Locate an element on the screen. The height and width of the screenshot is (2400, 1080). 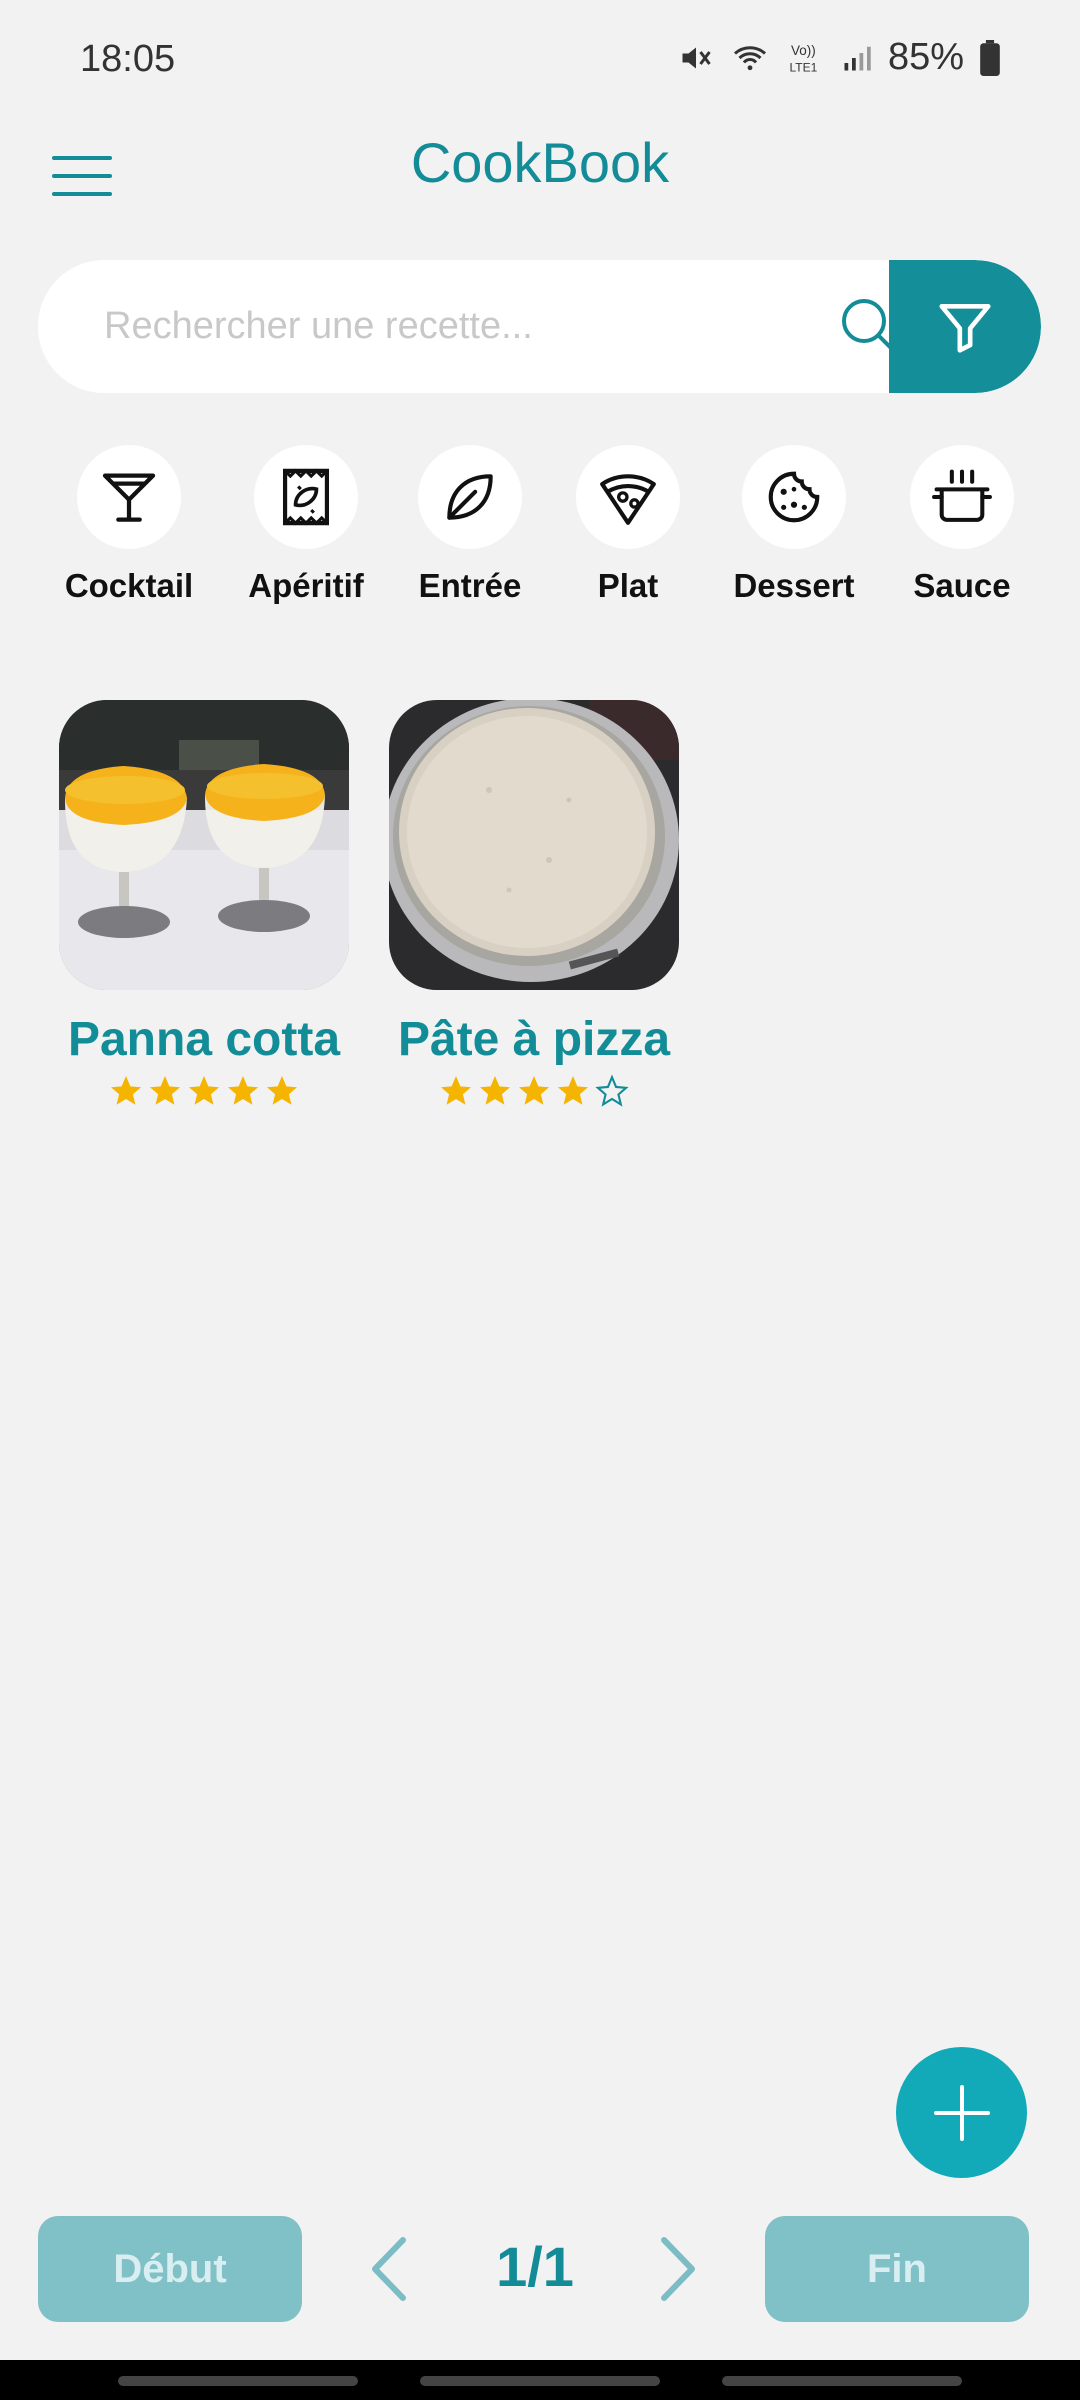
search-bar is located at coordinates (539, 326).